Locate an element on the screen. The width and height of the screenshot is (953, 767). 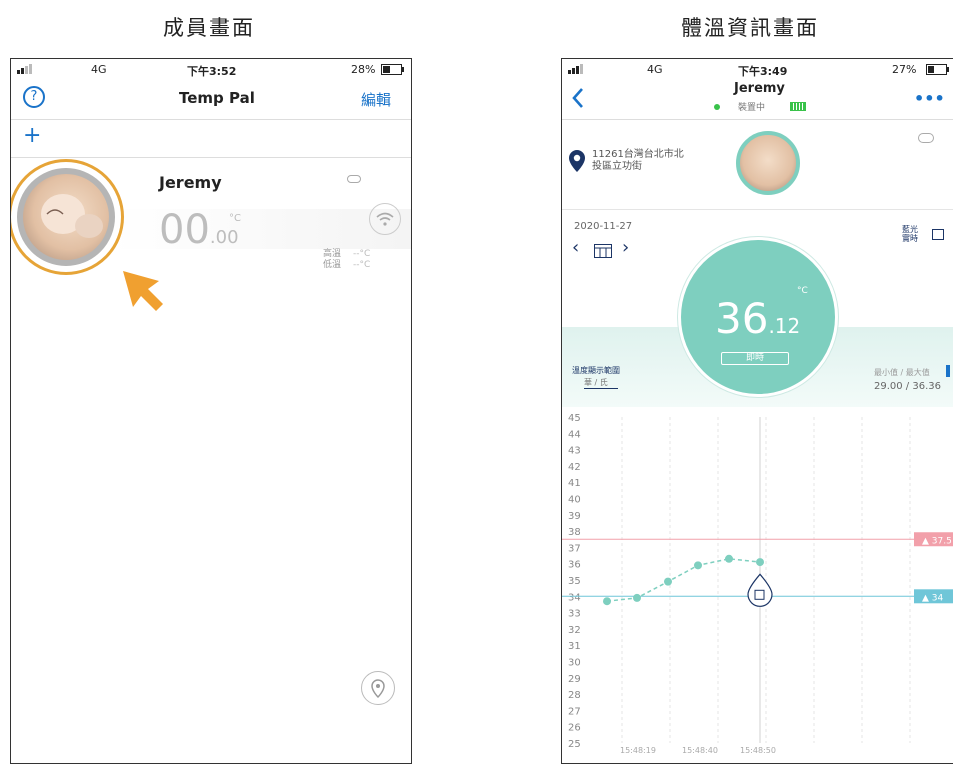
high-temp-label: 高溫 is located at coordinates (332, 254).